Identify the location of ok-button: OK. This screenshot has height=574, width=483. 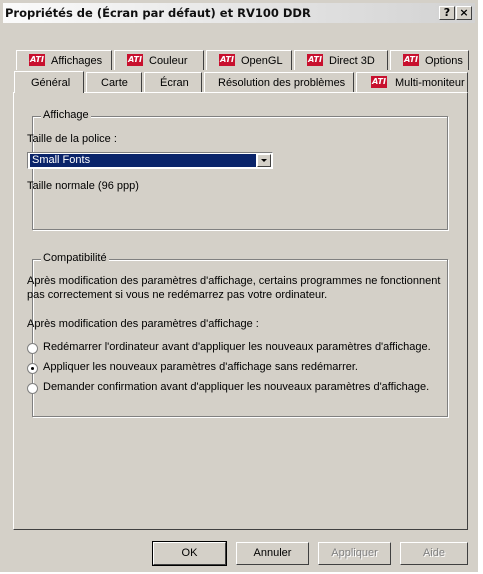
(189, 553).